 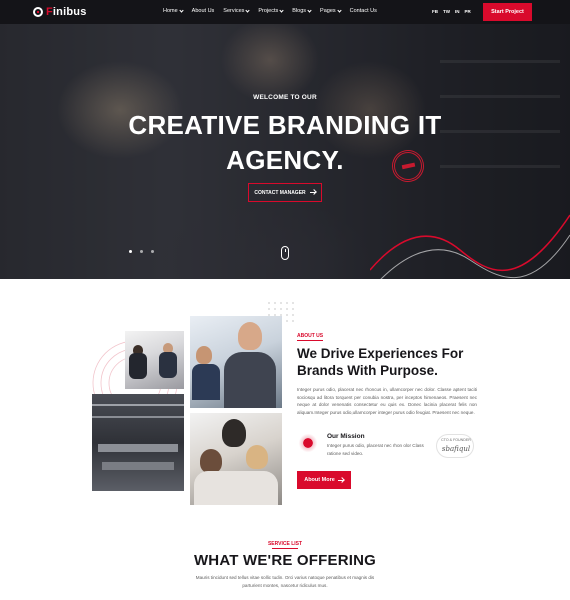 I want to click on wave-decoration, so click(x=470, y=246).